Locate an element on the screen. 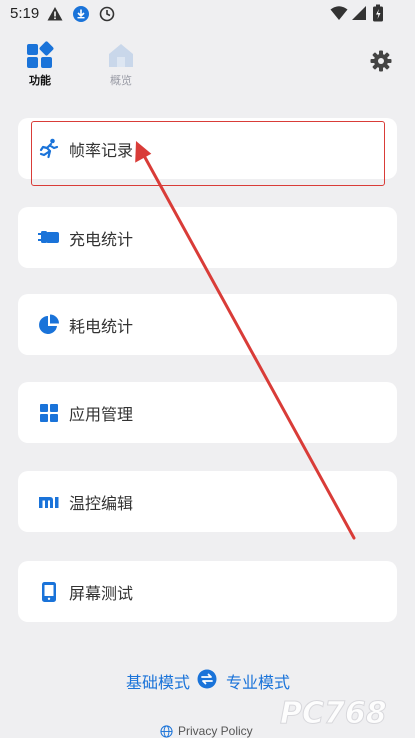  menu-item-screen-test: 屏幕测试 is located at coordinates (207, 591).